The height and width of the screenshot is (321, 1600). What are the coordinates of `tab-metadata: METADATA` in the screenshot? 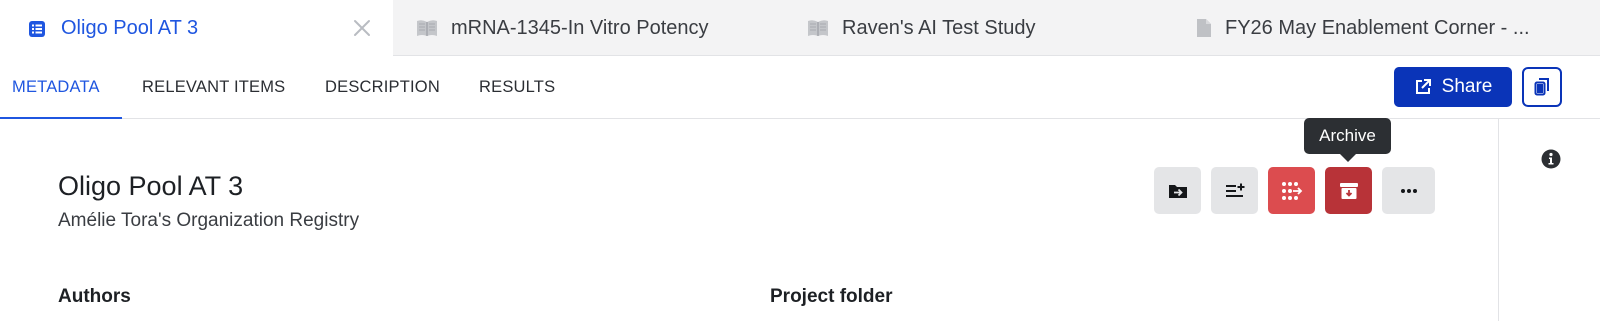 It's located at (61, 88).